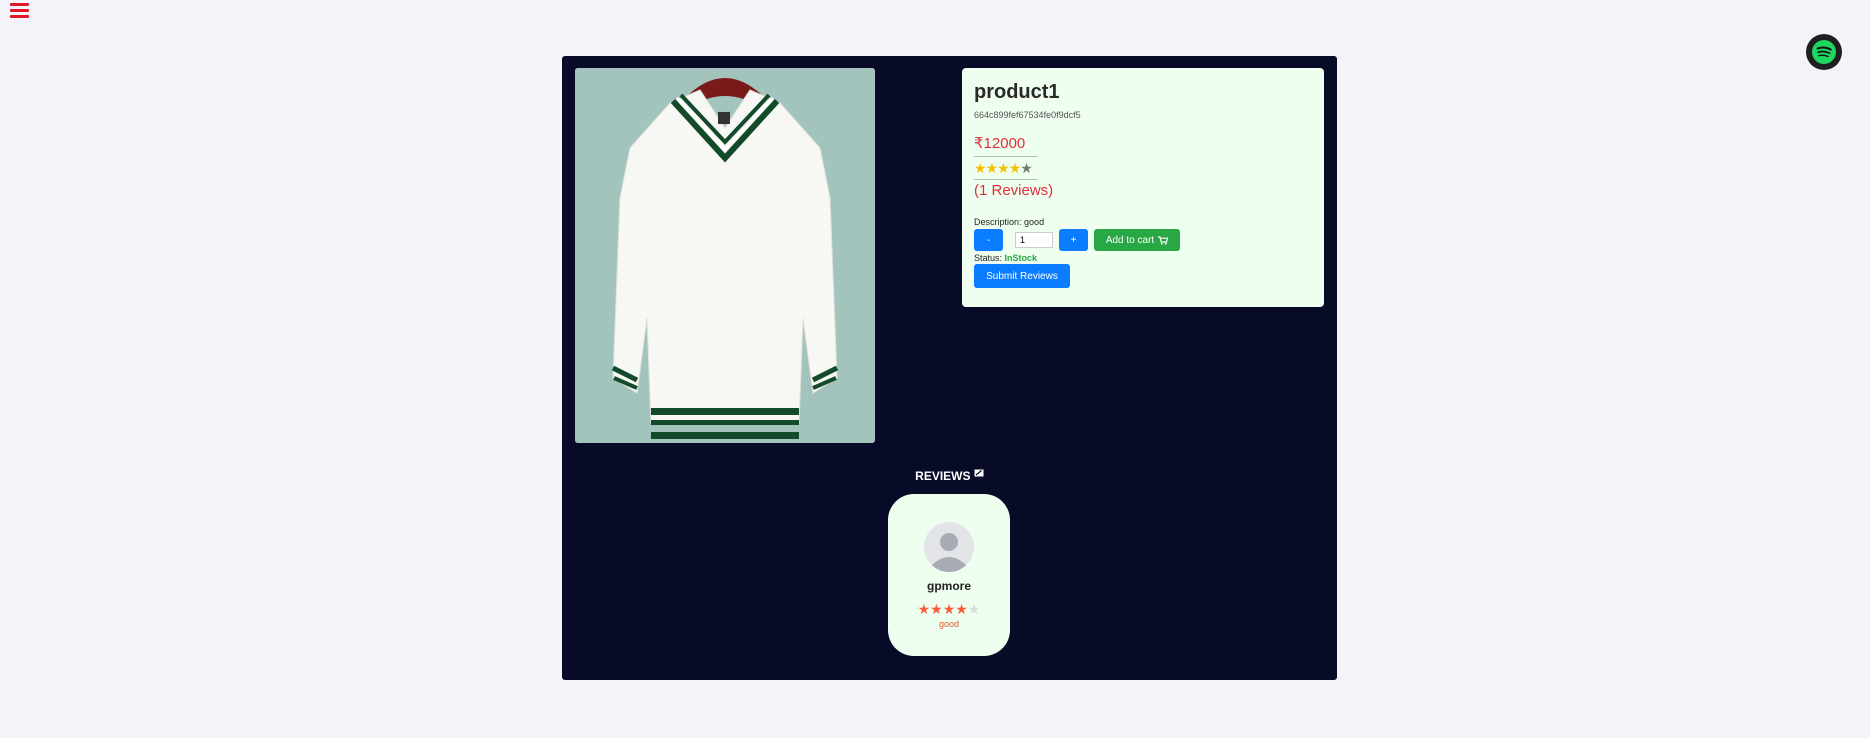 This screenshot has width=1870, height=738. Describe the element at coordinates (988, 258) in the screenshot. I see `status-label: Status:` at that location.